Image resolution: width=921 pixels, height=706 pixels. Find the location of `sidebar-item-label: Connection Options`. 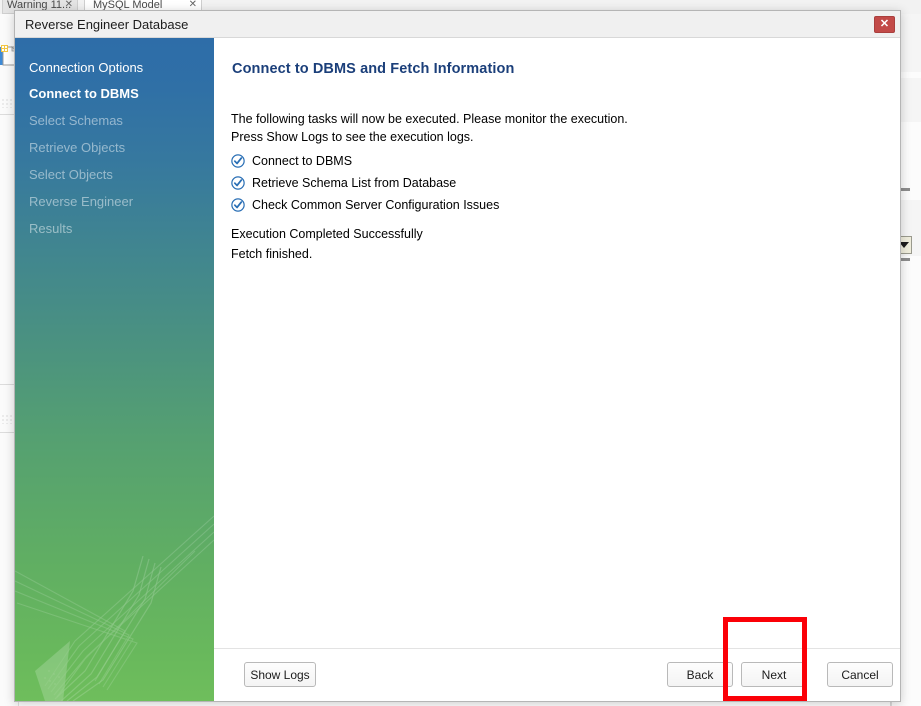

sidebar-item-label: Connection Options is located at coordinates (86, 67).